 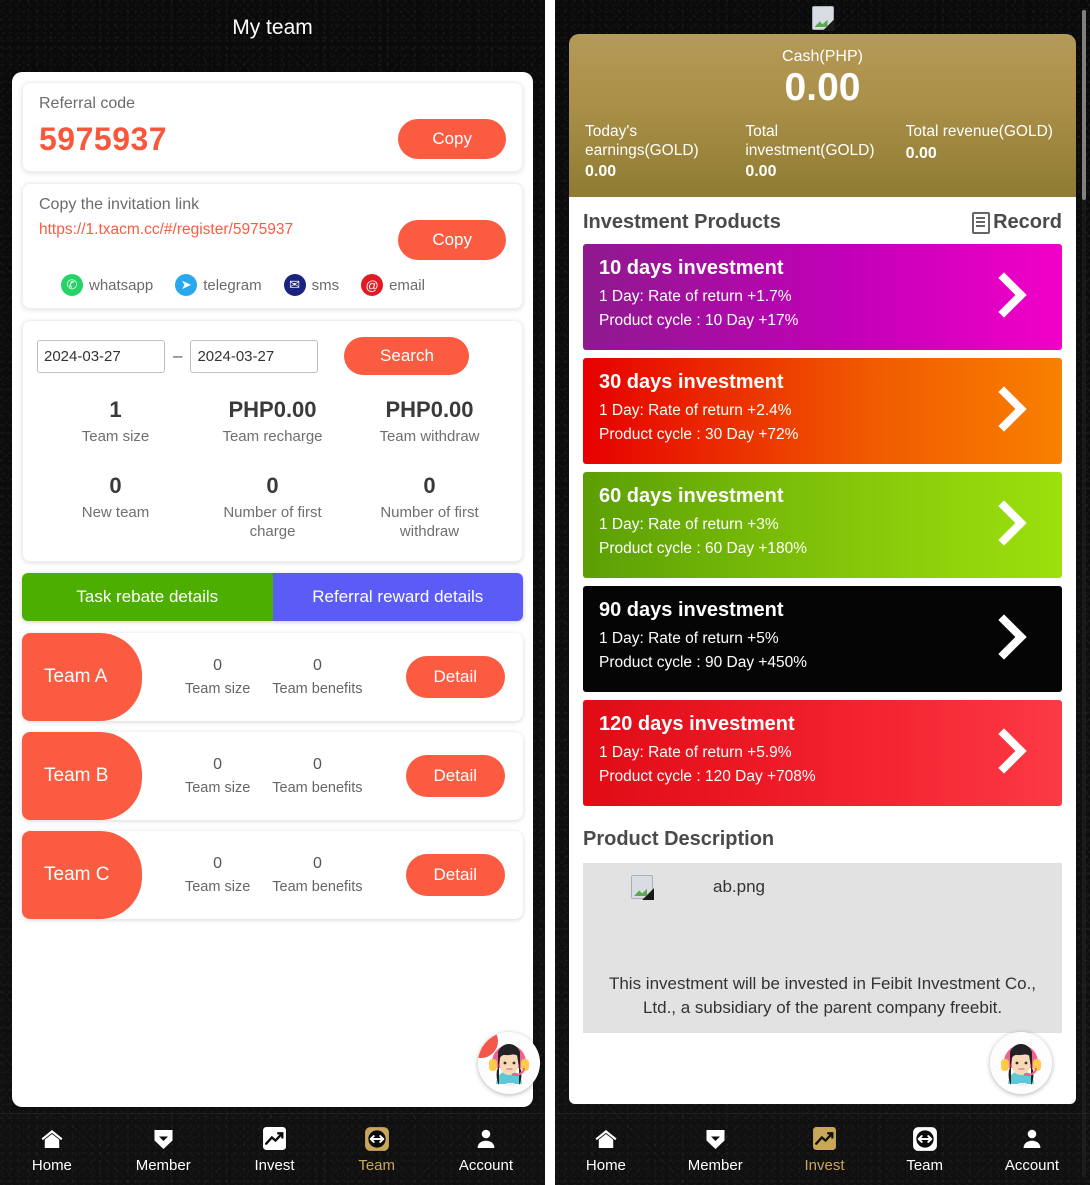 I want to click on team-a-stats: 0 Team size 0 Team benefits, so click(x=274, y=677).